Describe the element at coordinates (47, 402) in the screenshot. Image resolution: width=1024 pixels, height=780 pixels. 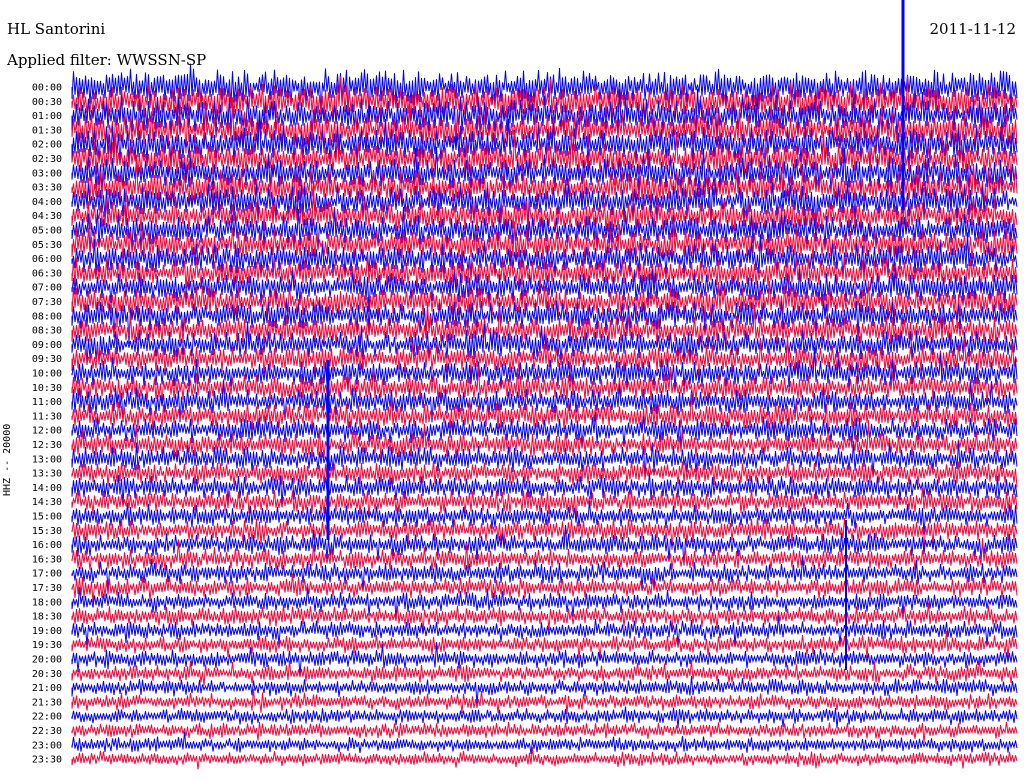
I see `y-tick-label: 11:00` at that location.